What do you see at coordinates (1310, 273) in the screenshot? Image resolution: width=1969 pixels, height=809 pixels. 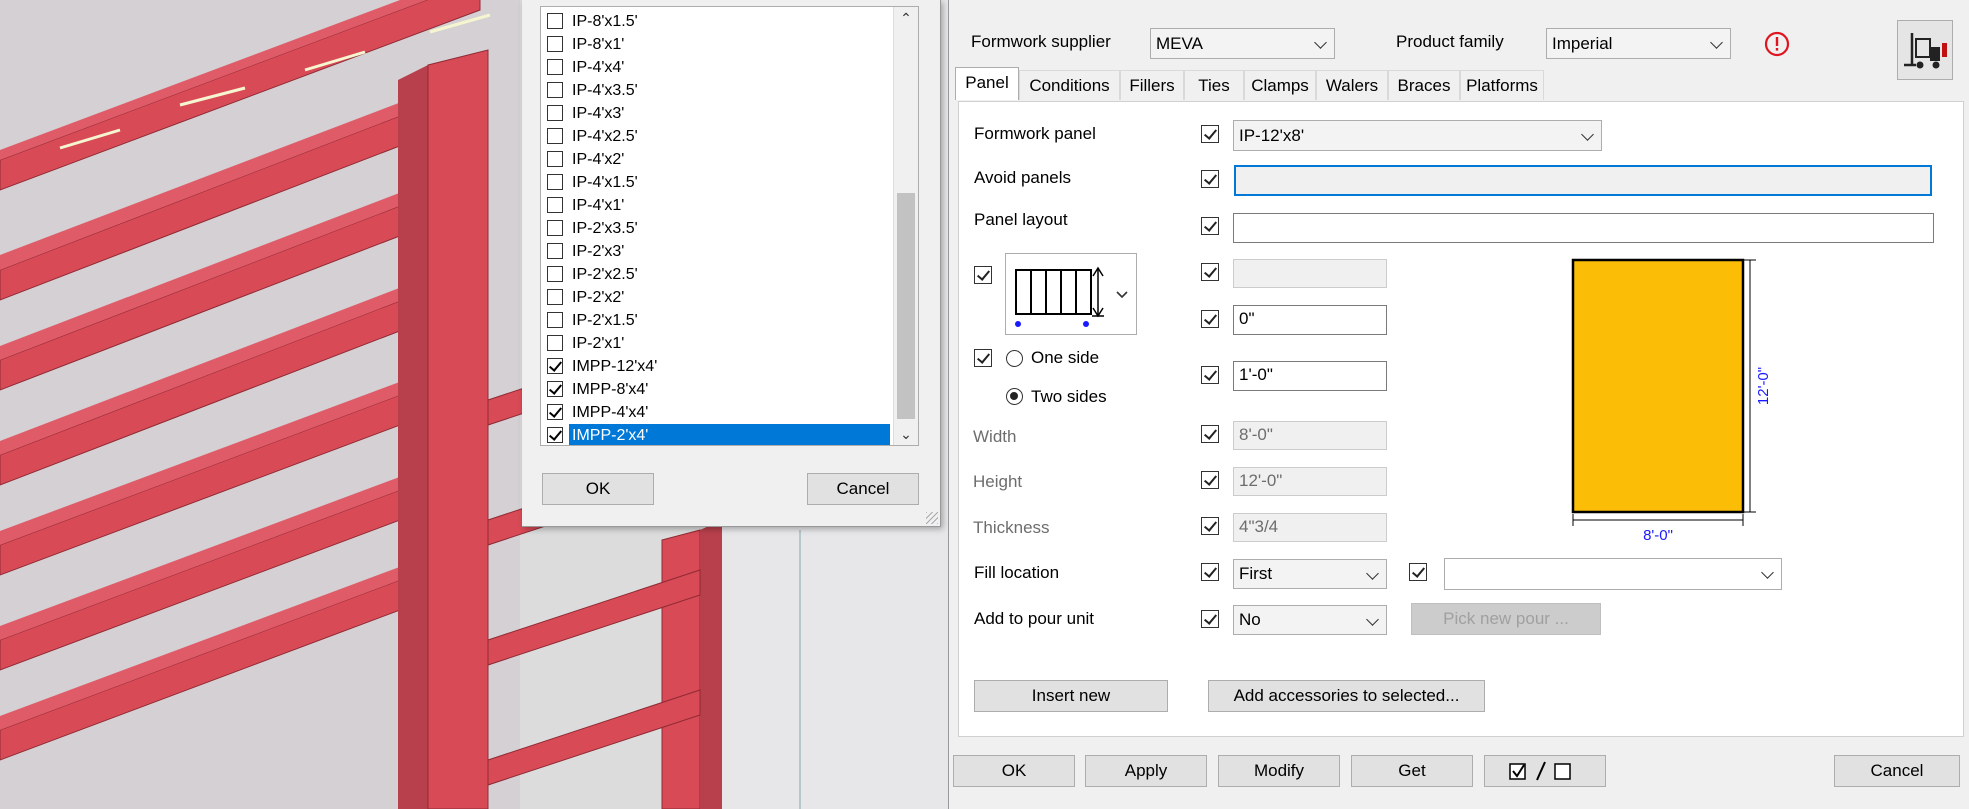 I see `offset-top-input` at bounding box center [1310, 273].